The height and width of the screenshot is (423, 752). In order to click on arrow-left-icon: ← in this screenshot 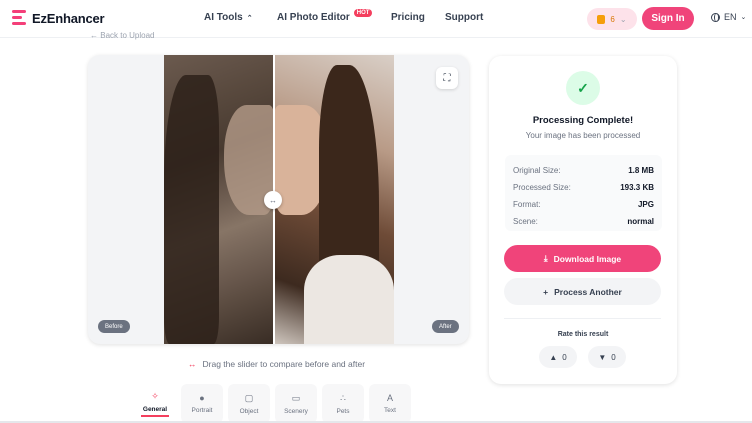, I will do `click(94, 35)`.